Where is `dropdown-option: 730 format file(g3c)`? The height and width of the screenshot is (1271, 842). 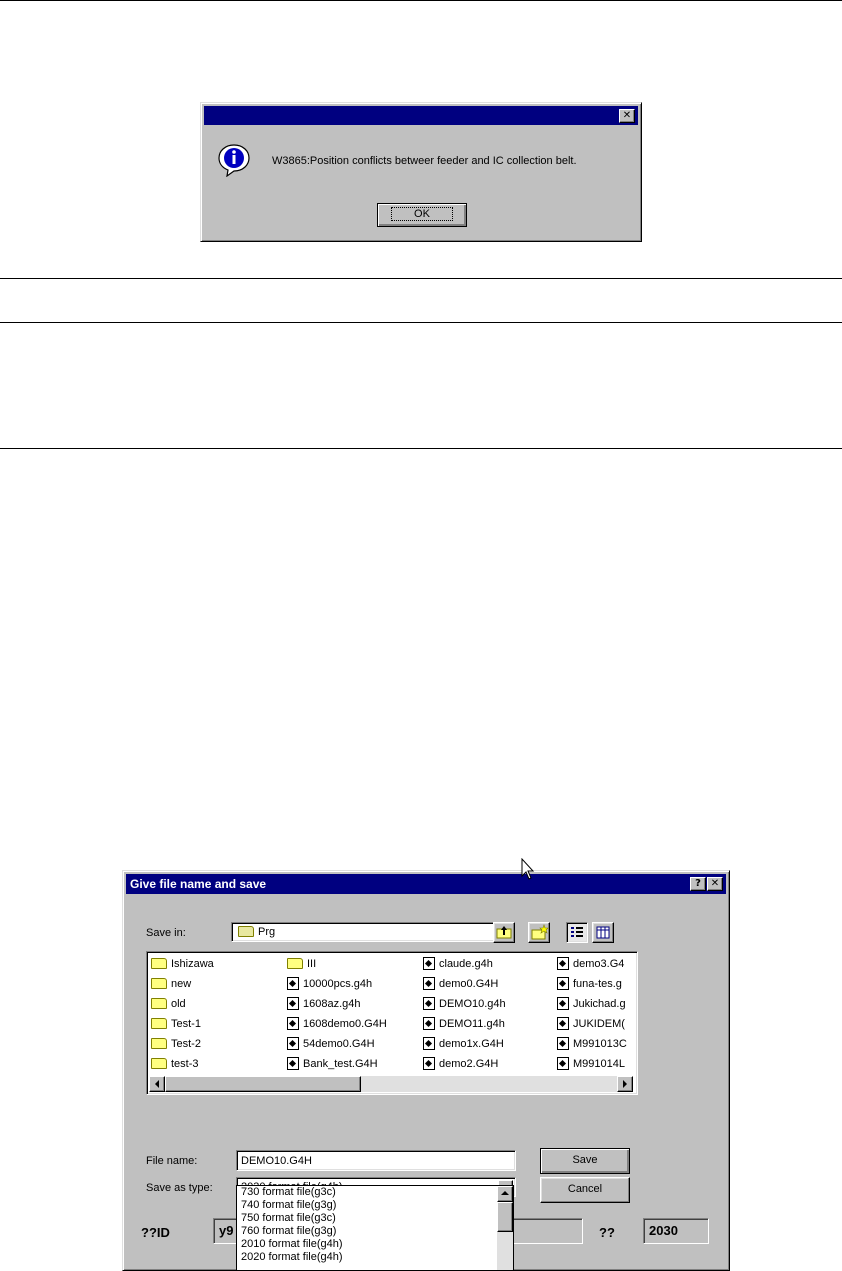 dropdown-option: 730 format file(g3c) is located at coordinates (288, 1192).